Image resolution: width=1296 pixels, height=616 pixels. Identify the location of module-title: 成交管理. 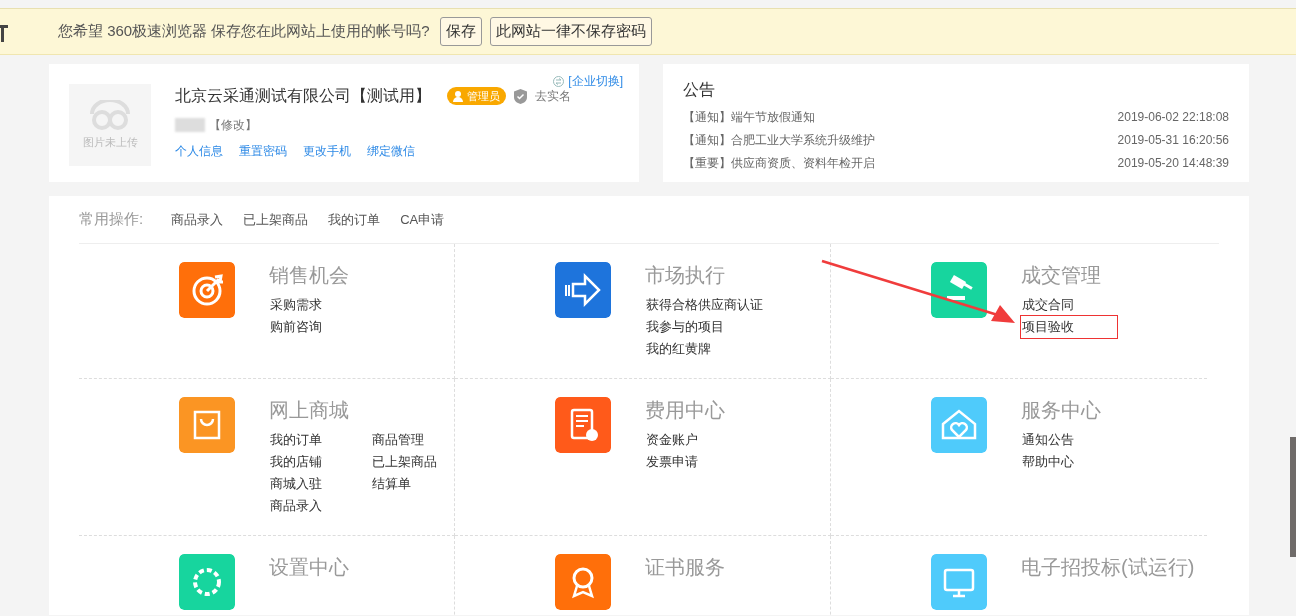
(1061, 275).